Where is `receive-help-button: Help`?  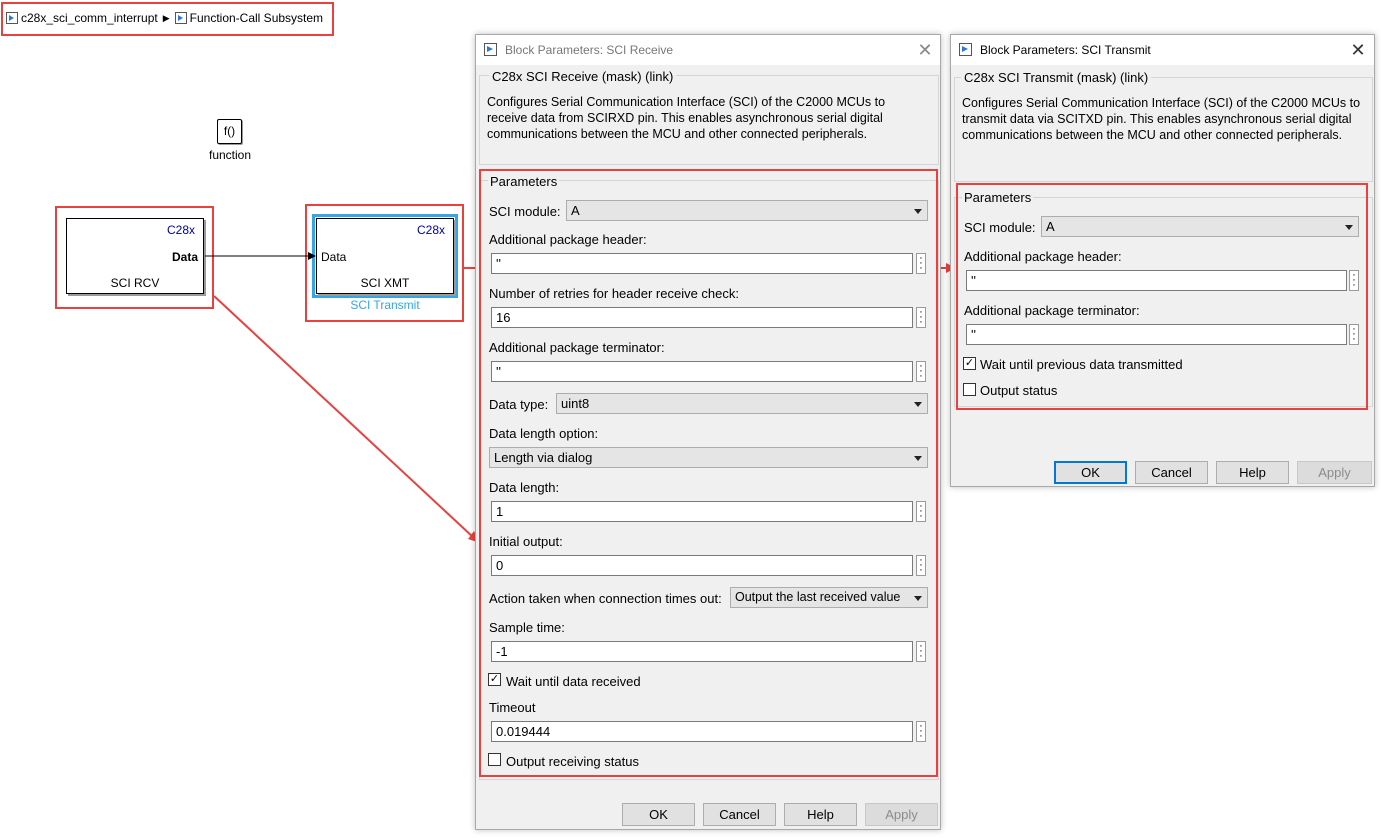
receive-help-button: Help is located at coordinates (820, 814).